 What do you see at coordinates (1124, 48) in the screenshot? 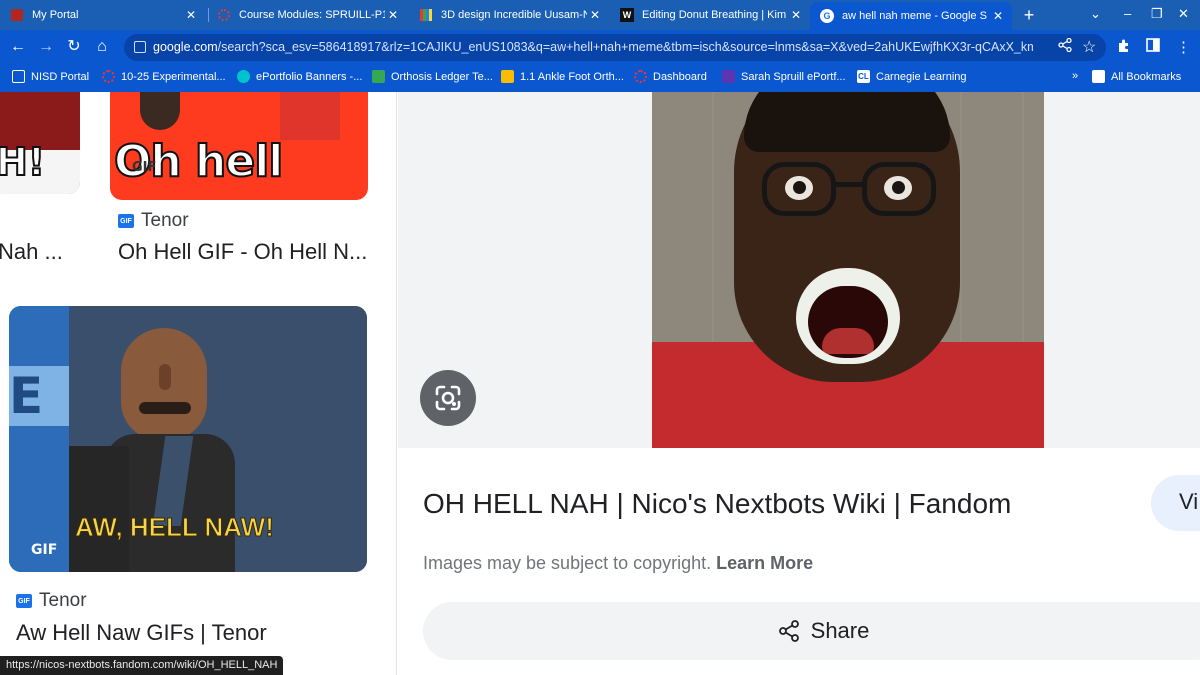
I see `extensions-icon` at bounding box center [1124, 48].